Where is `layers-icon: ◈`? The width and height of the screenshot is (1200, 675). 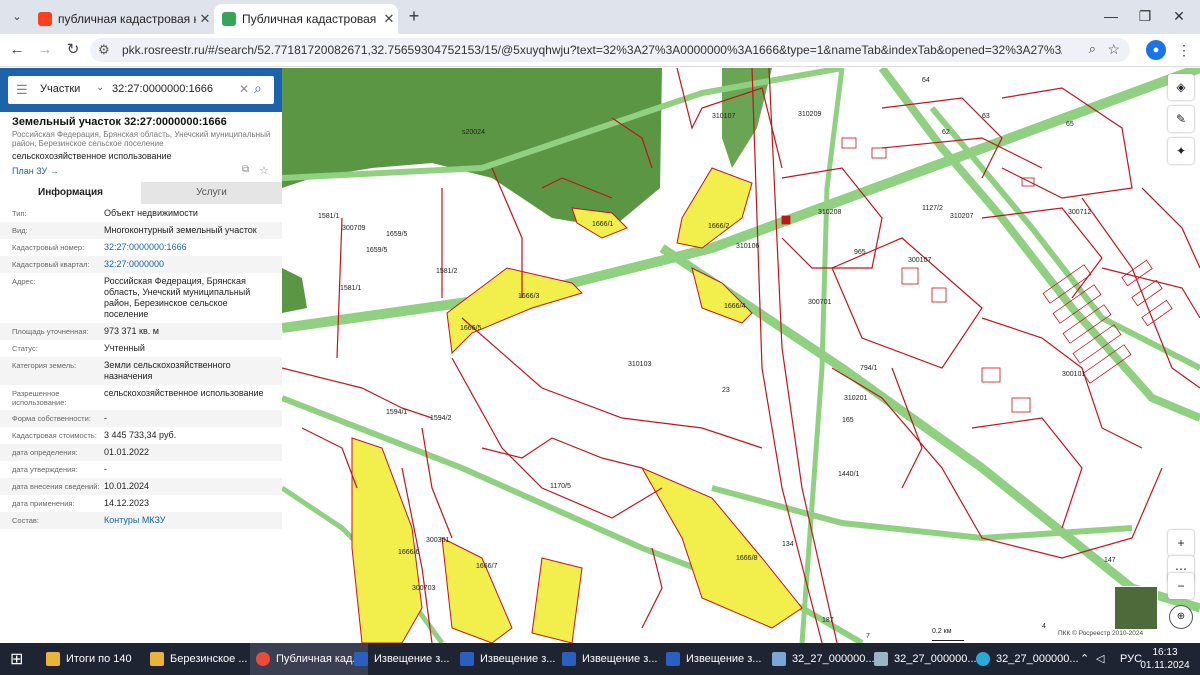 layers-icon: ◈ is located at coordinates (1181, 87).